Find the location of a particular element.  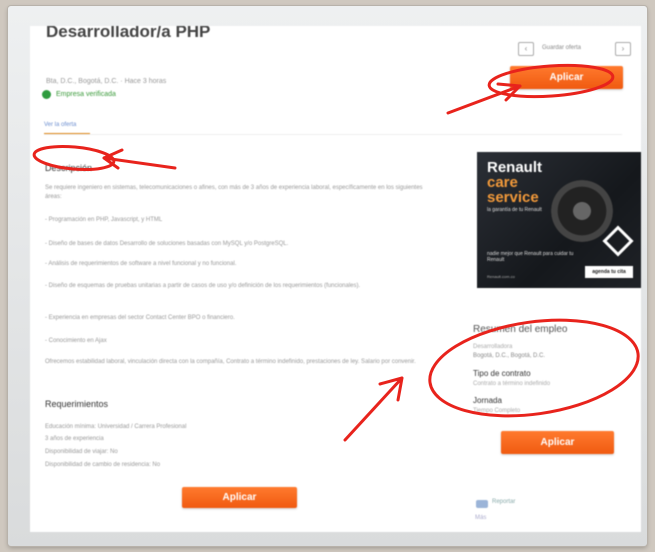

share-icon: ‹ is located at coordinates (526, 49).